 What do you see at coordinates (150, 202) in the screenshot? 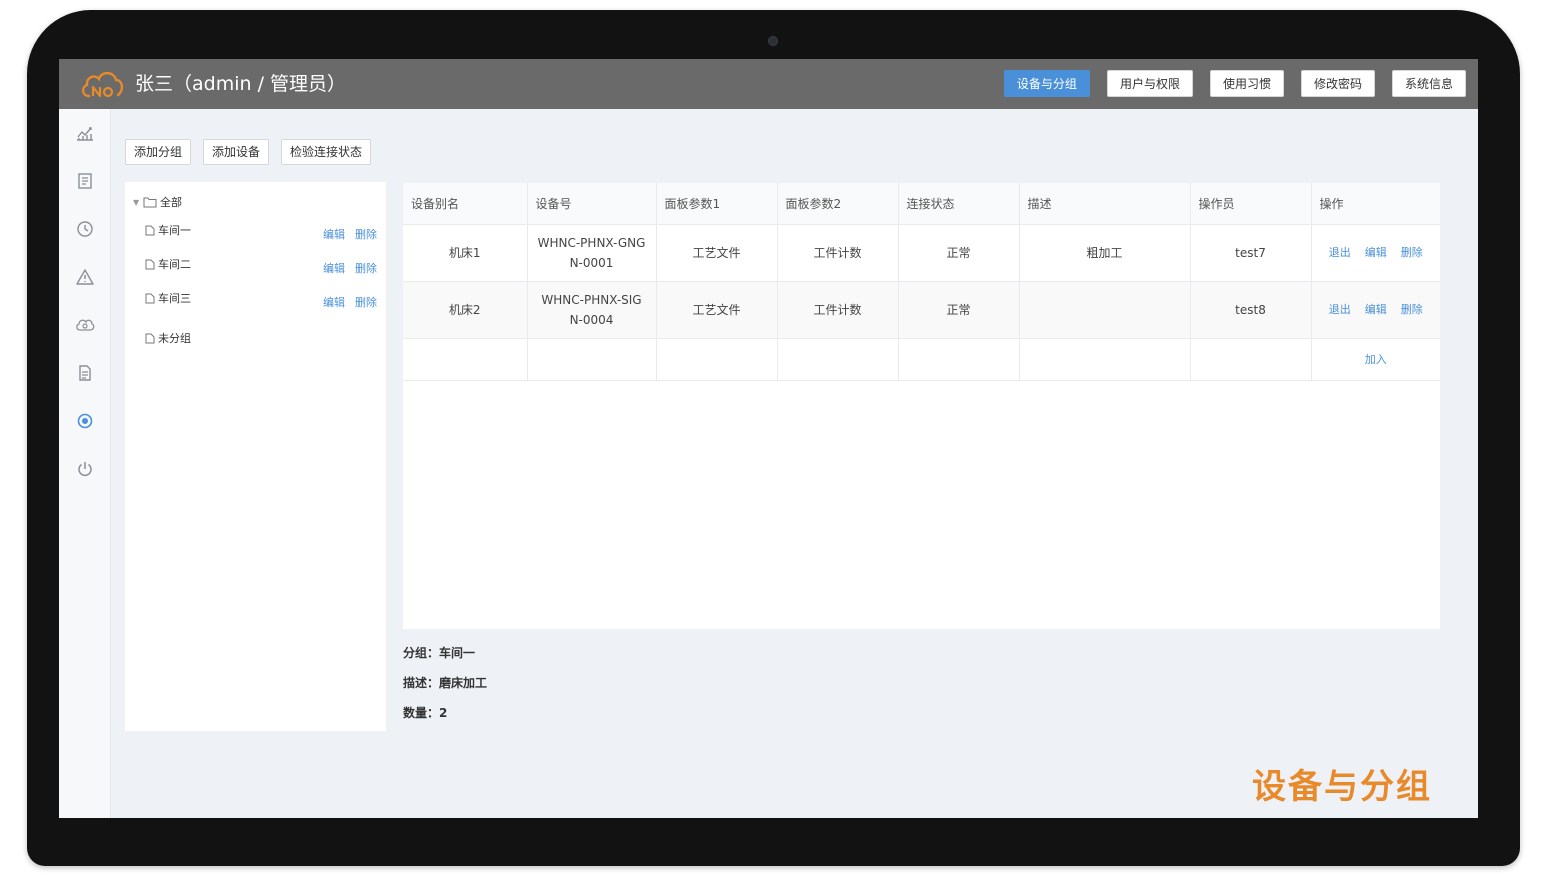
I see `folder-icon` at bounding box center [150, 202].